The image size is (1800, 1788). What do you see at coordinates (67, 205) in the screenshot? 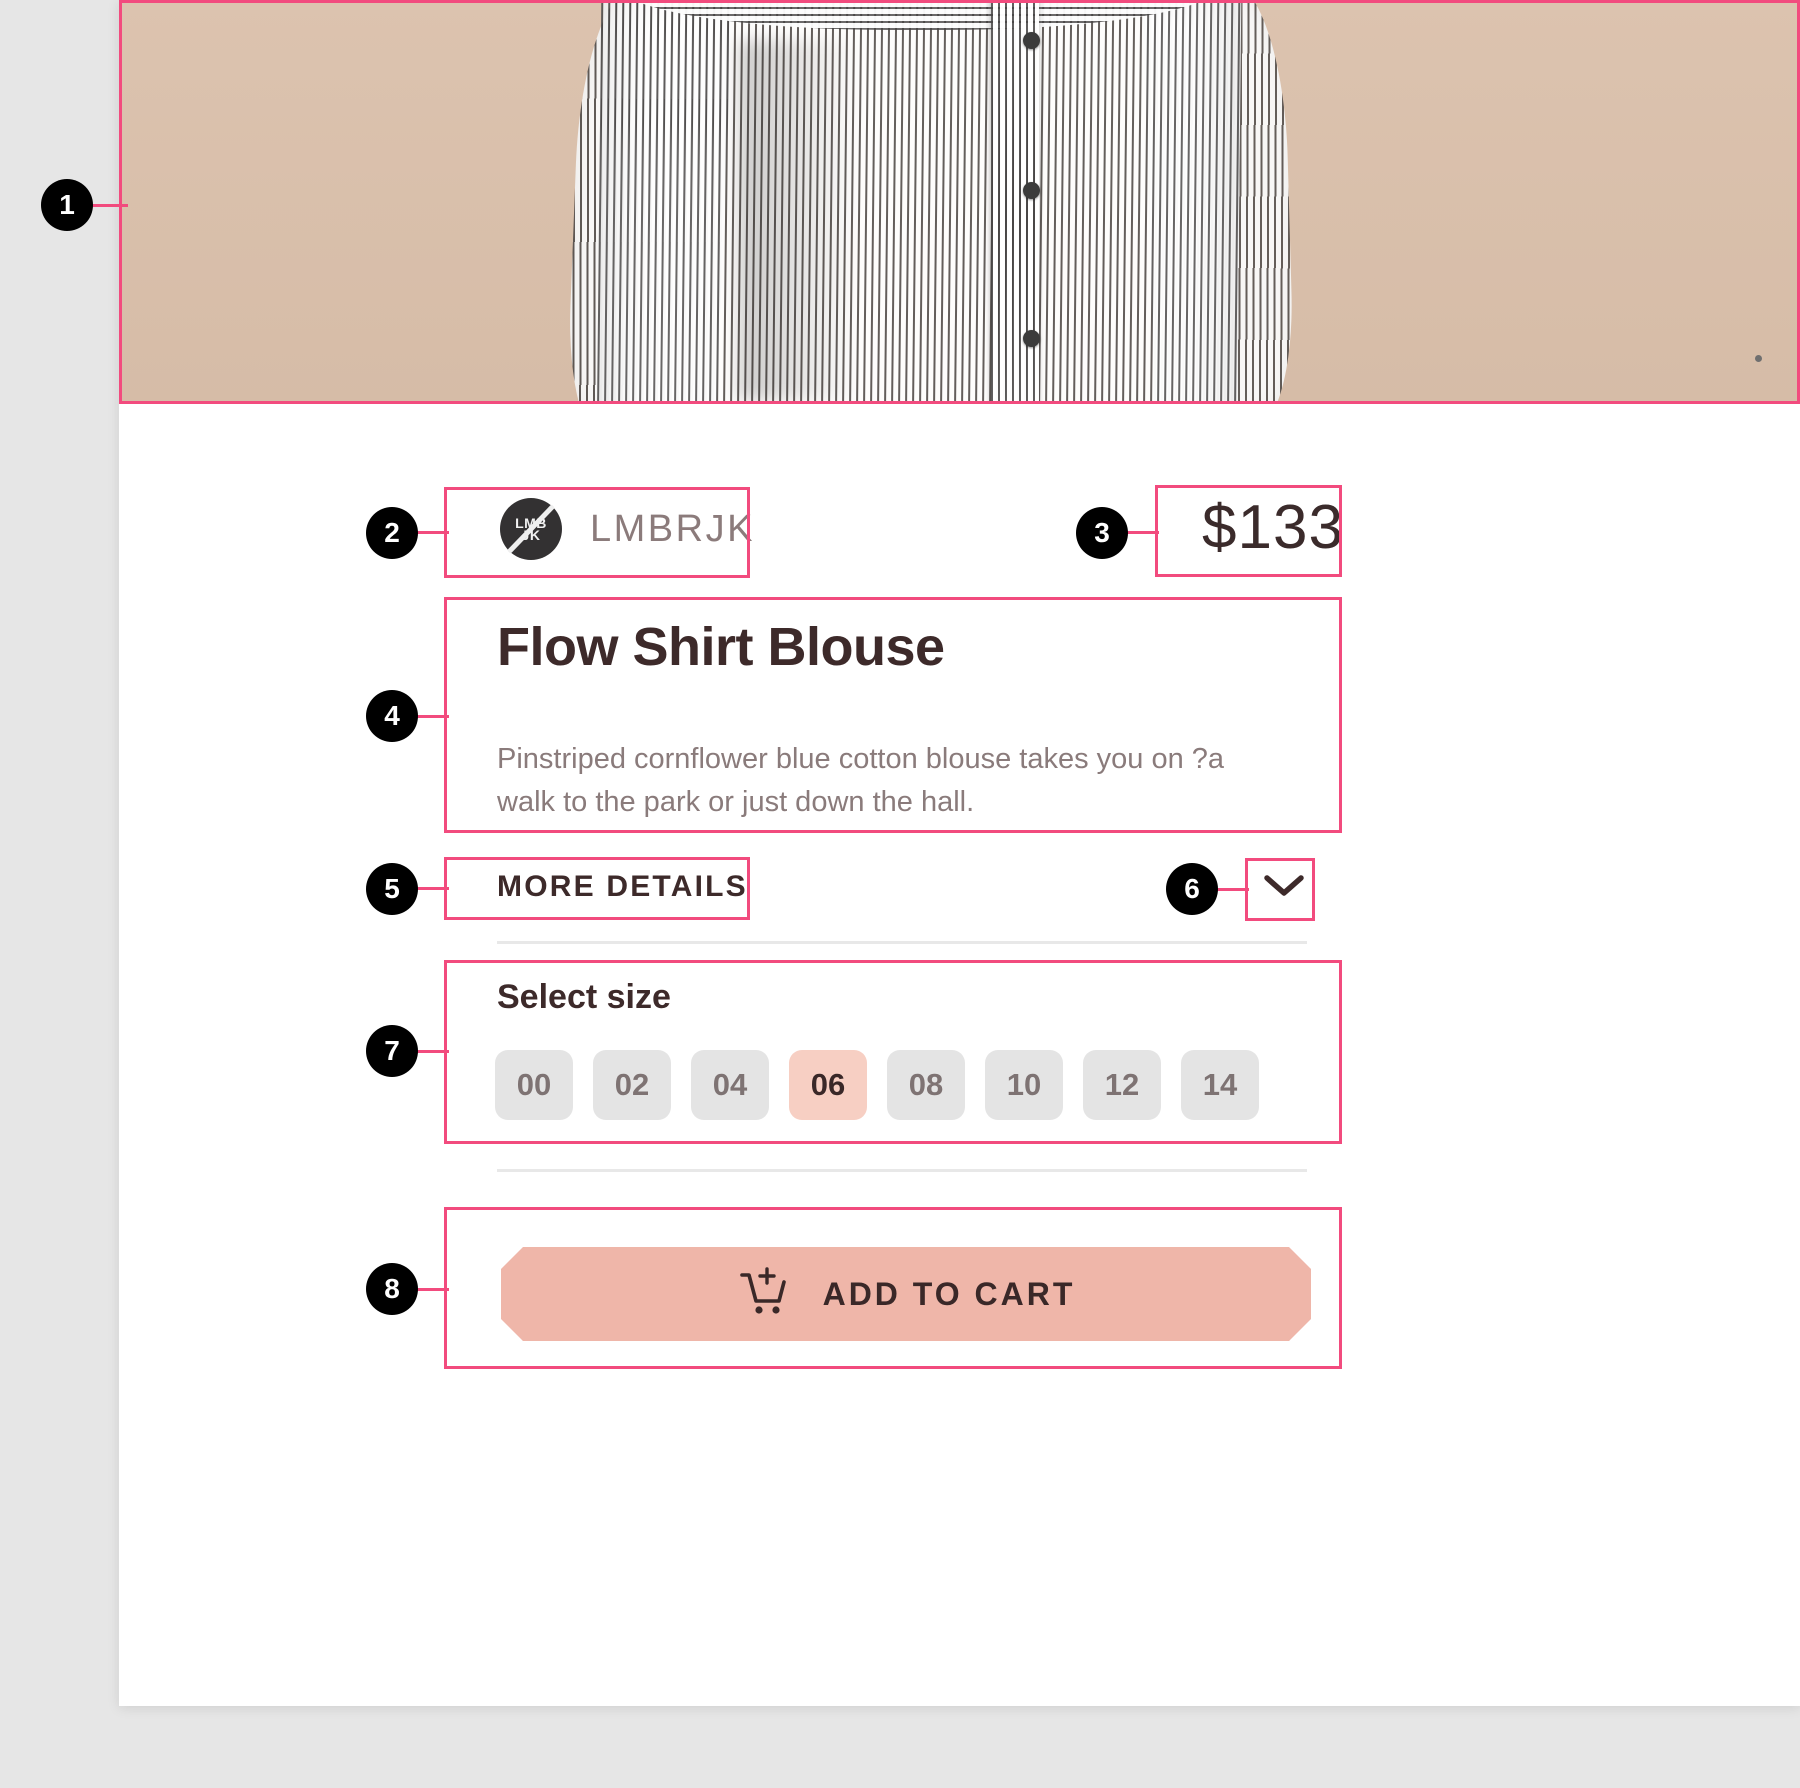
I see `annotation-badge-1: 1` at bounding box center [67, 205].